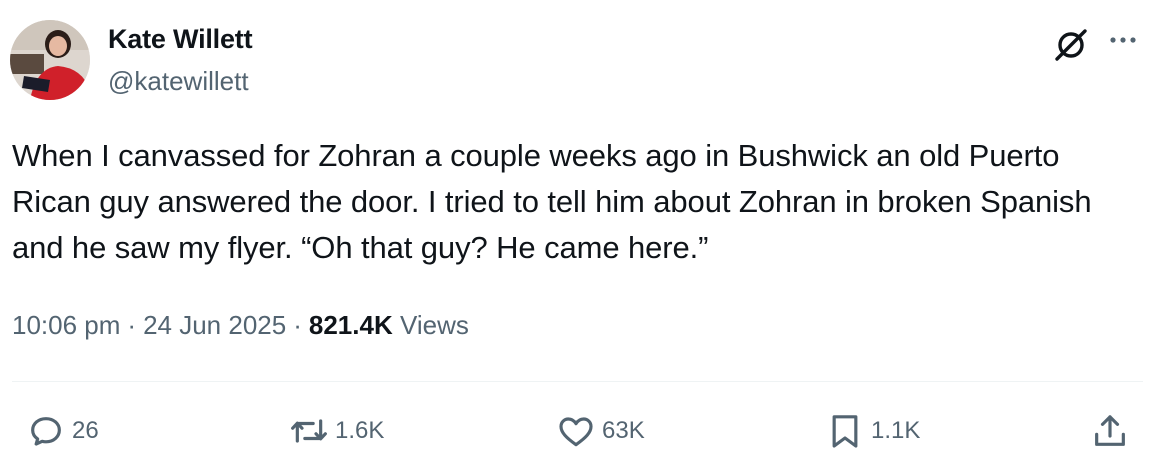 Image resolution: width=1158 pixels, height=474 pixels. I want to click on avatar, so click(50, 60).